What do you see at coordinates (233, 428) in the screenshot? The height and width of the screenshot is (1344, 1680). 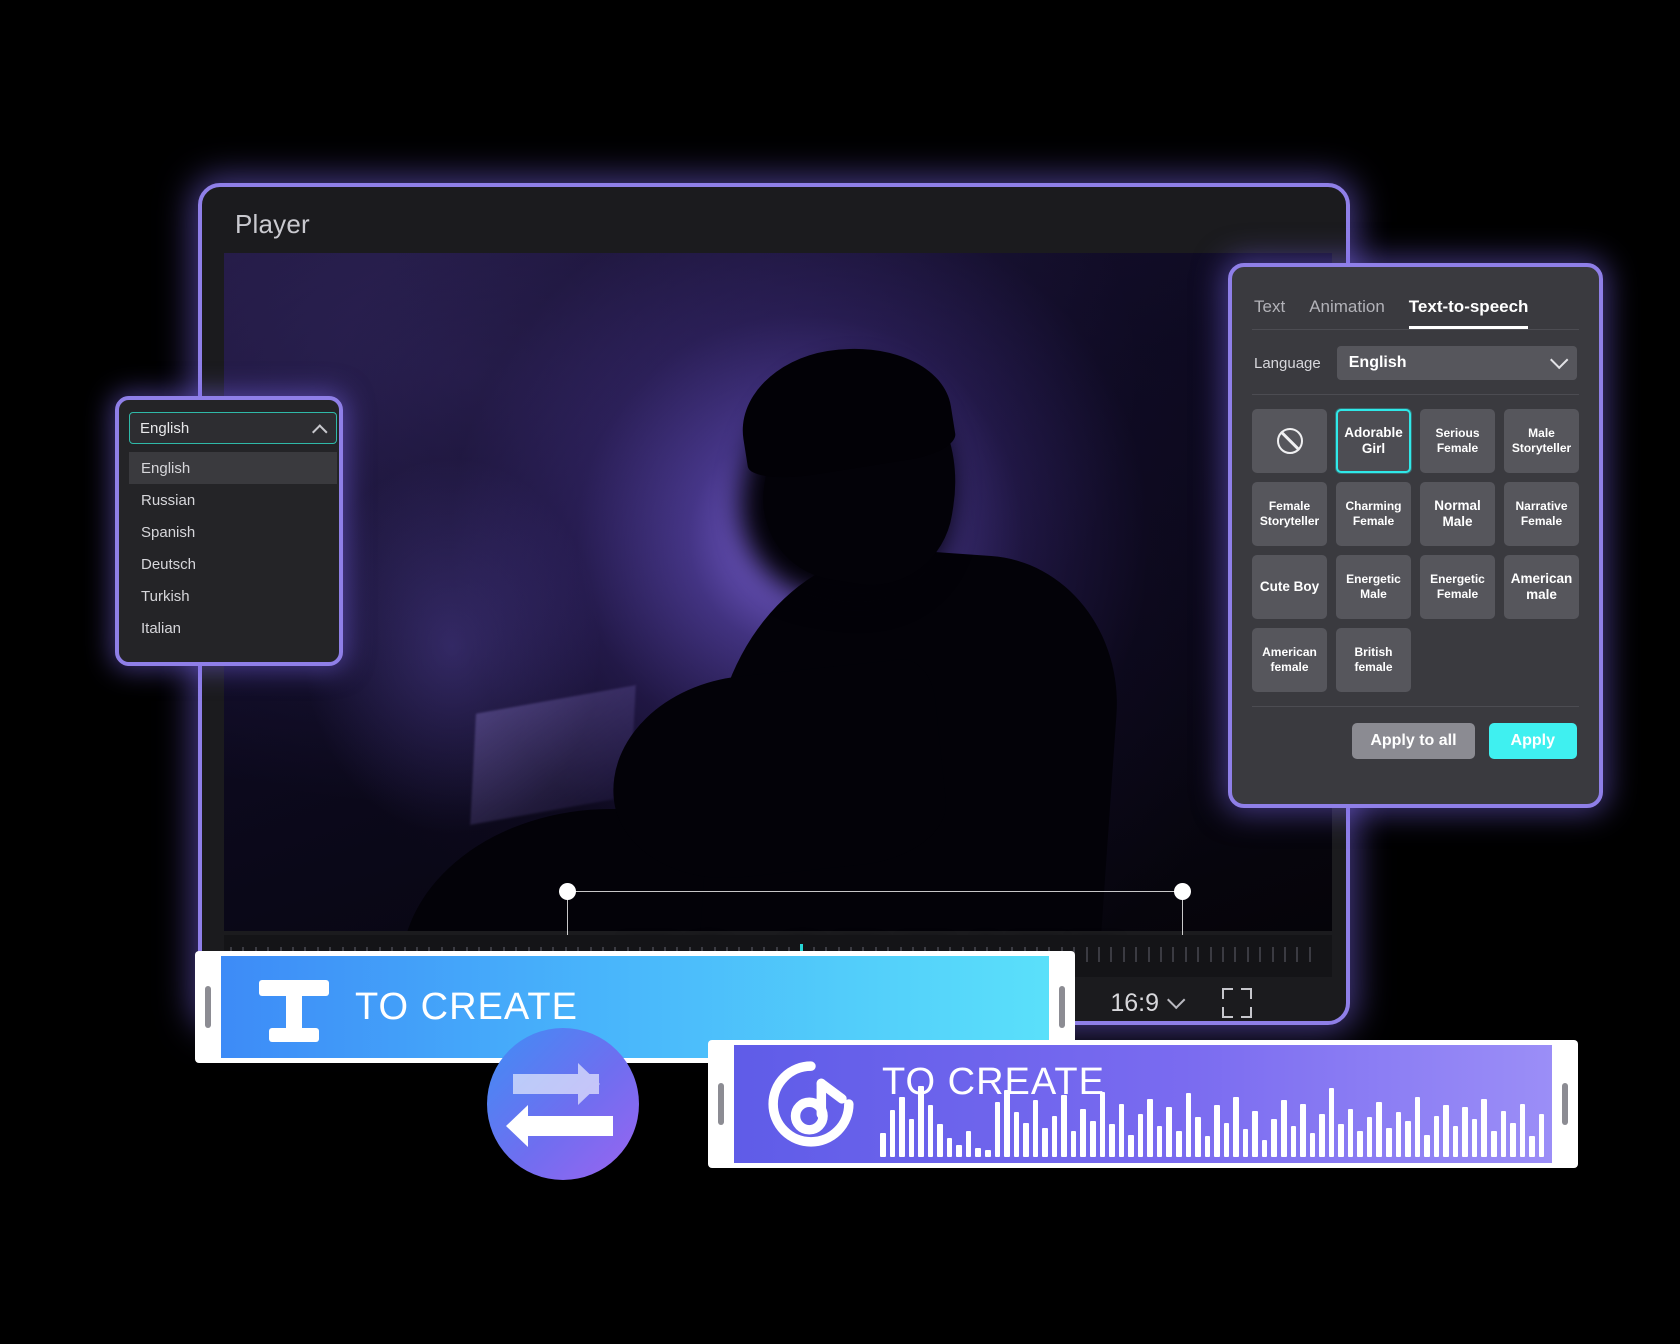 I see `language-select-field: English` at bounding box center [233, 428].